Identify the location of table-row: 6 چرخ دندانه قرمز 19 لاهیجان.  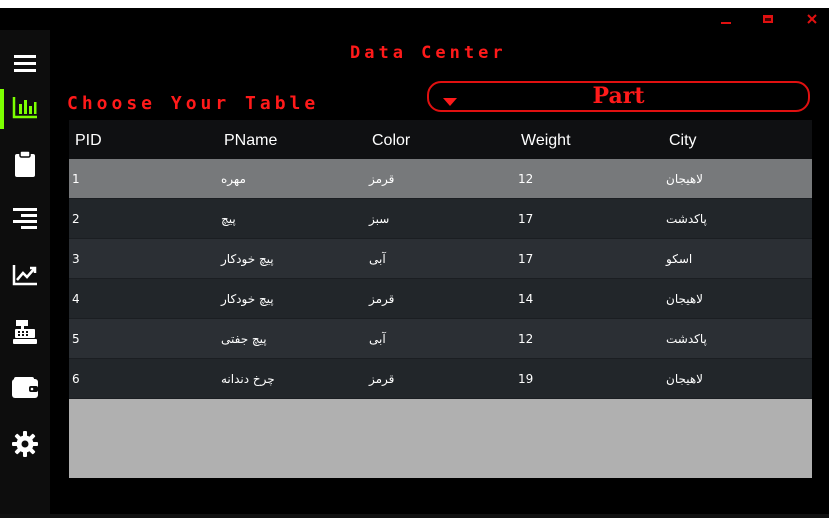
(440, 379).